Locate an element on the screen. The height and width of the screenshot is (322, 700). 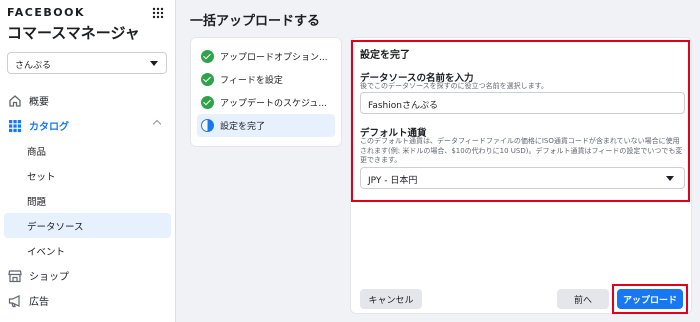
sidebar-item-issues: 問題 is located at coordinates (86, 200).